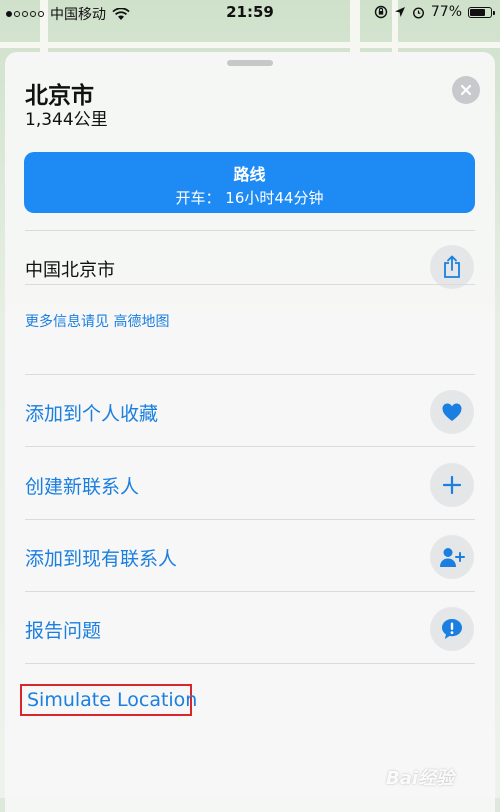 Image resolution: width=500 pixels, height=812 pixels. Describe the element at coordinates (70, 270) in the screenshot. I see `address-text: 中国北京市` at that location.